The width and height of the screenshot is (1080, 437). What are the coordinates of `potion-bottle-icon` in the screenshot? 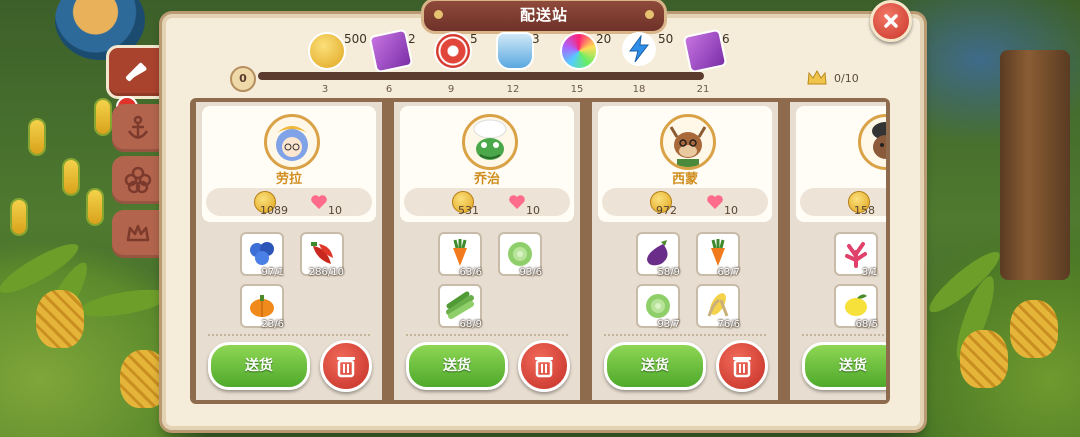 It's located at (515, 51).